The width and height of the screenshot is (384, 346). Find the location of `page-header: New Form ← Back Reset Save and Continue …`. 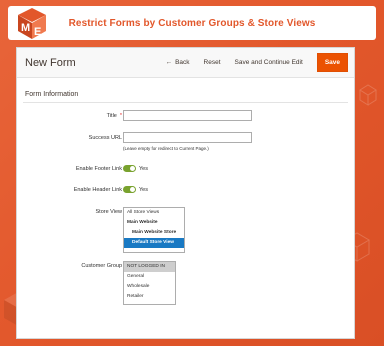

page-header: New Form ← Back Reset Save and Continue … is located at coordinates (185, 63).